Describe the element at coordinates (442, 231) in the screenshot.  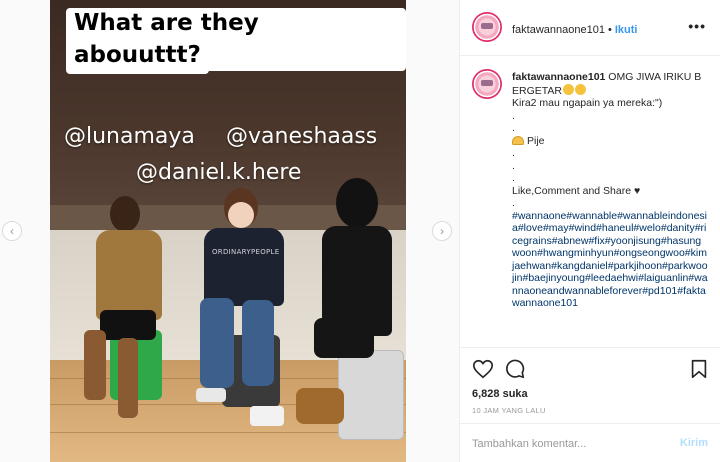
I see `chevron-right-icon: ›` at that location.